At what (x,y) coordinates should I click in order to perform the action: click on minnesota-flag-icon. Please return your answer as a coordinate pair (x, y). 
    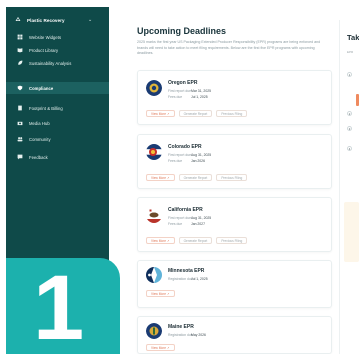
    Looking at the image, I should click on (154, 275).